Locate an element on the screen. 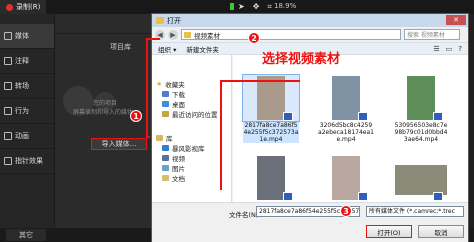 The width and height of the screenshot is (474, 242). search-input: 搜索 视频素材 is located at coordinates (432, 34).